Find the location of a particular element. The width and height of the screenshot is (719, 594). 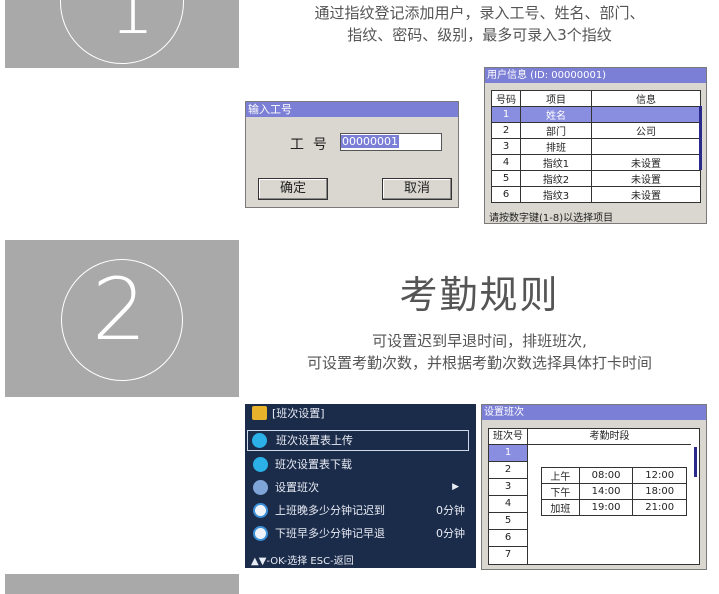

shift-table-title: 设置班次 is located at coordinates (594, 412).